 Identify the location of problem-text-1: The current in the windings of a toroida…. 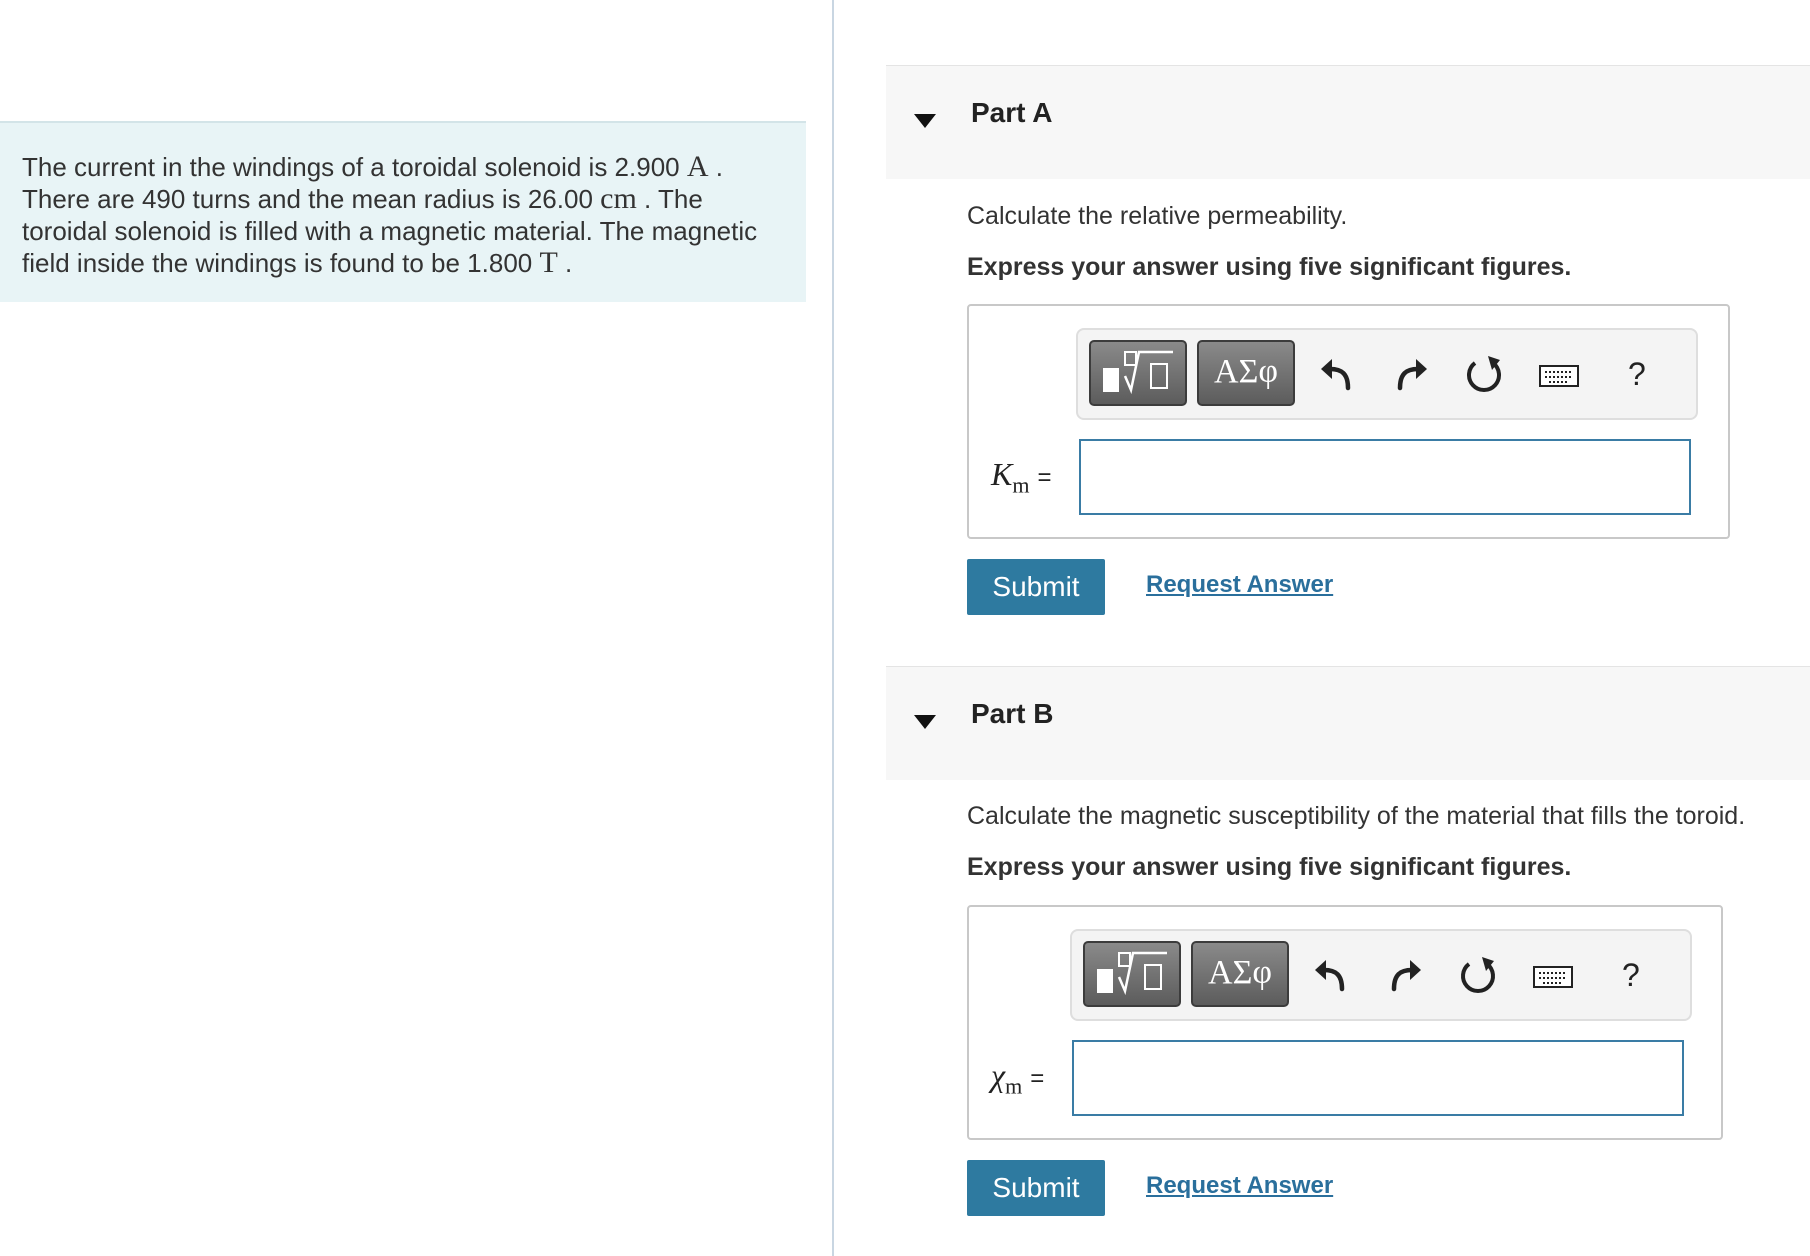
(354, 167).